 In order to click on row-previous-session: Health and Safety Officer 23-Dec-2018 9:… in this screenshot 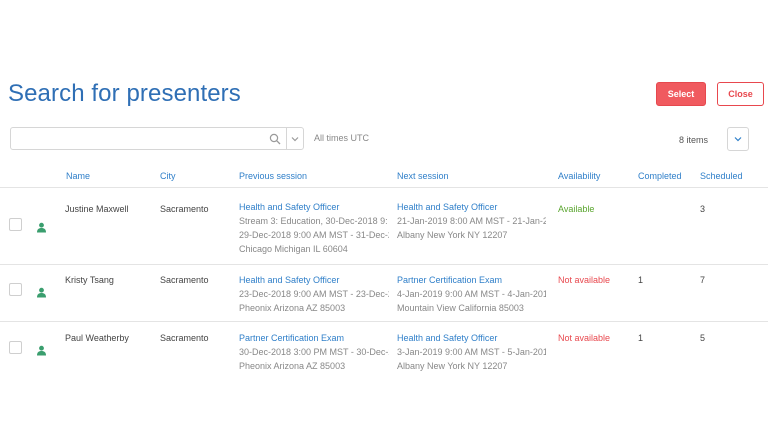, I will do `click(314, 294)`.